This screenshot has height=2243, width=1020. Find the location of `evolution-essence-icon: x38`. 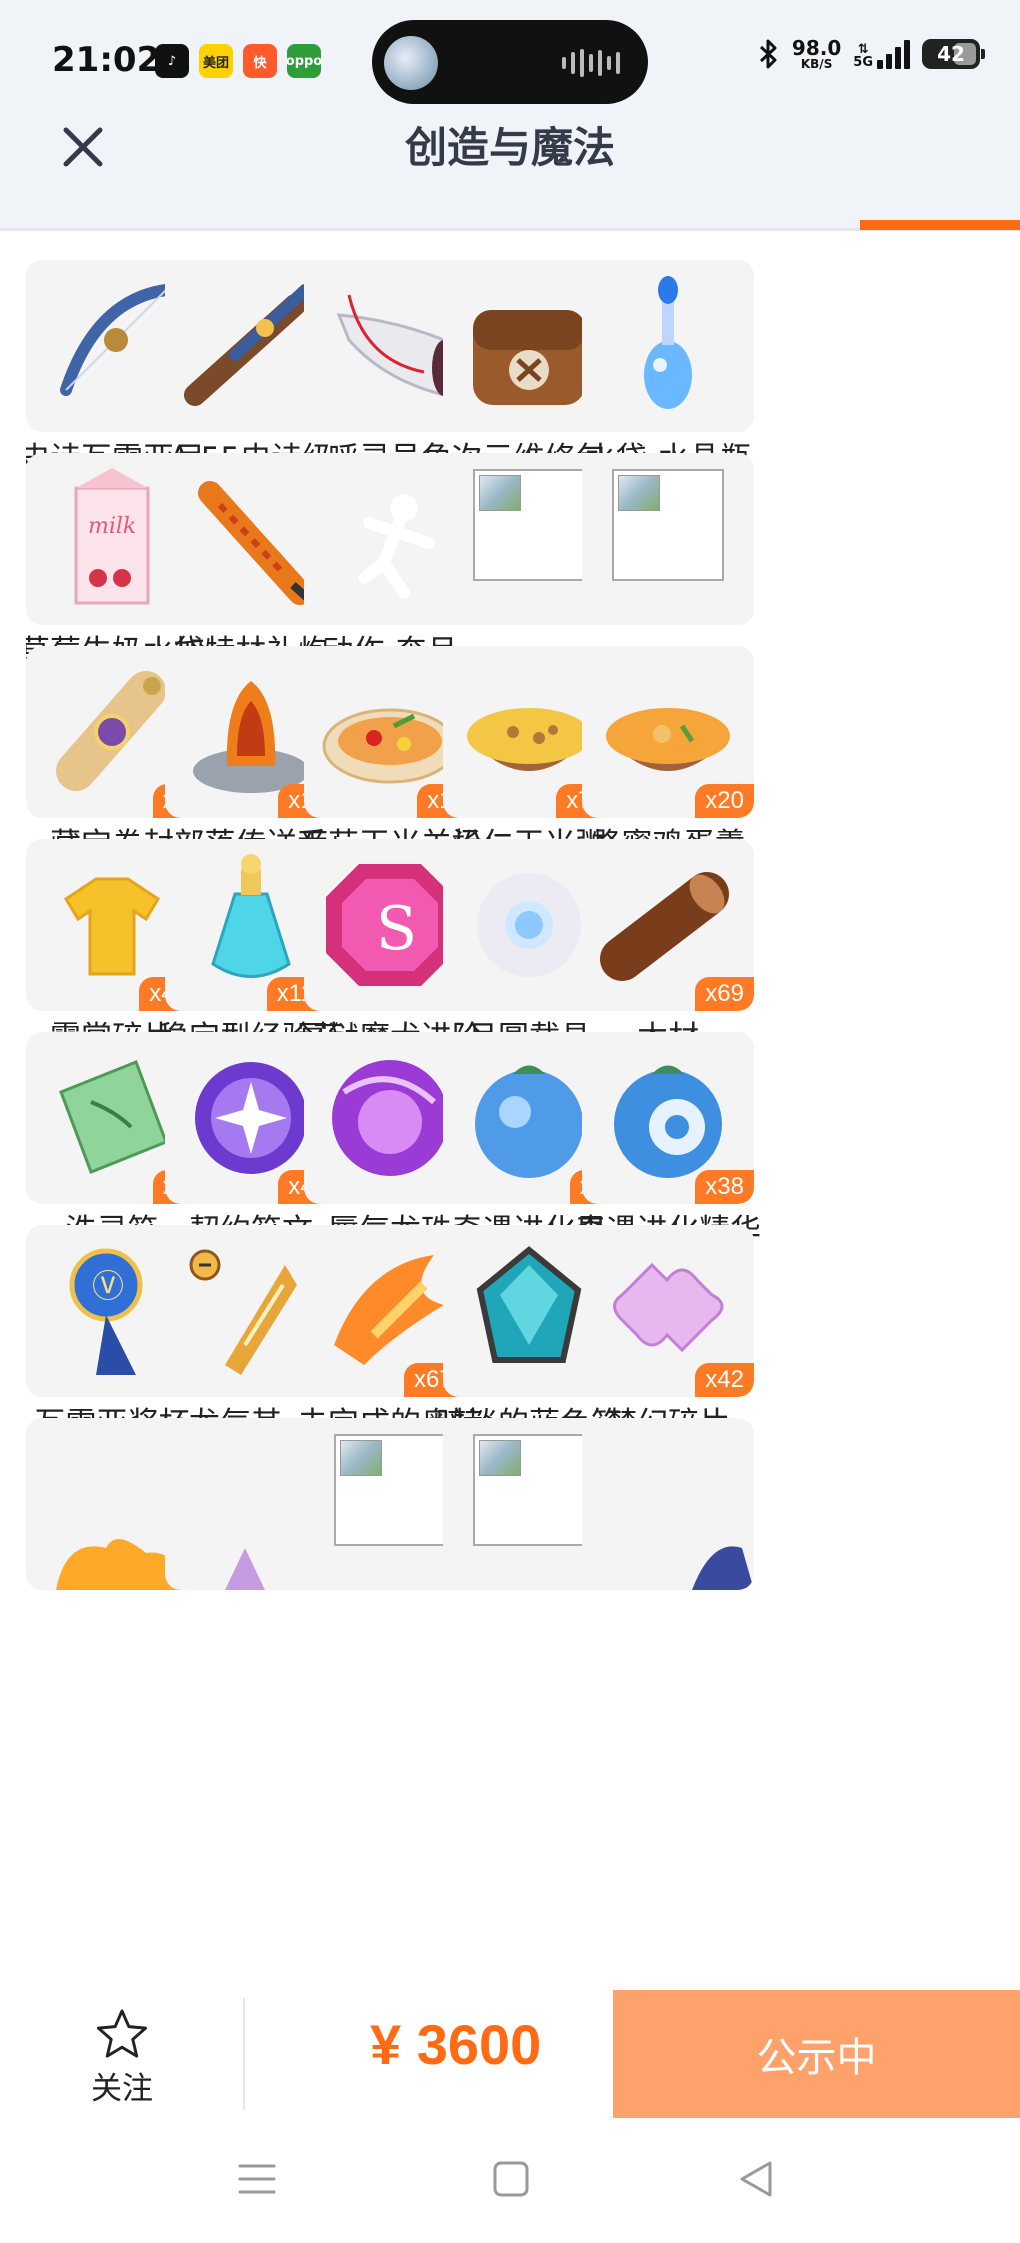

evolution-essence-icon: x38 is located at coordinates (668, 1118).